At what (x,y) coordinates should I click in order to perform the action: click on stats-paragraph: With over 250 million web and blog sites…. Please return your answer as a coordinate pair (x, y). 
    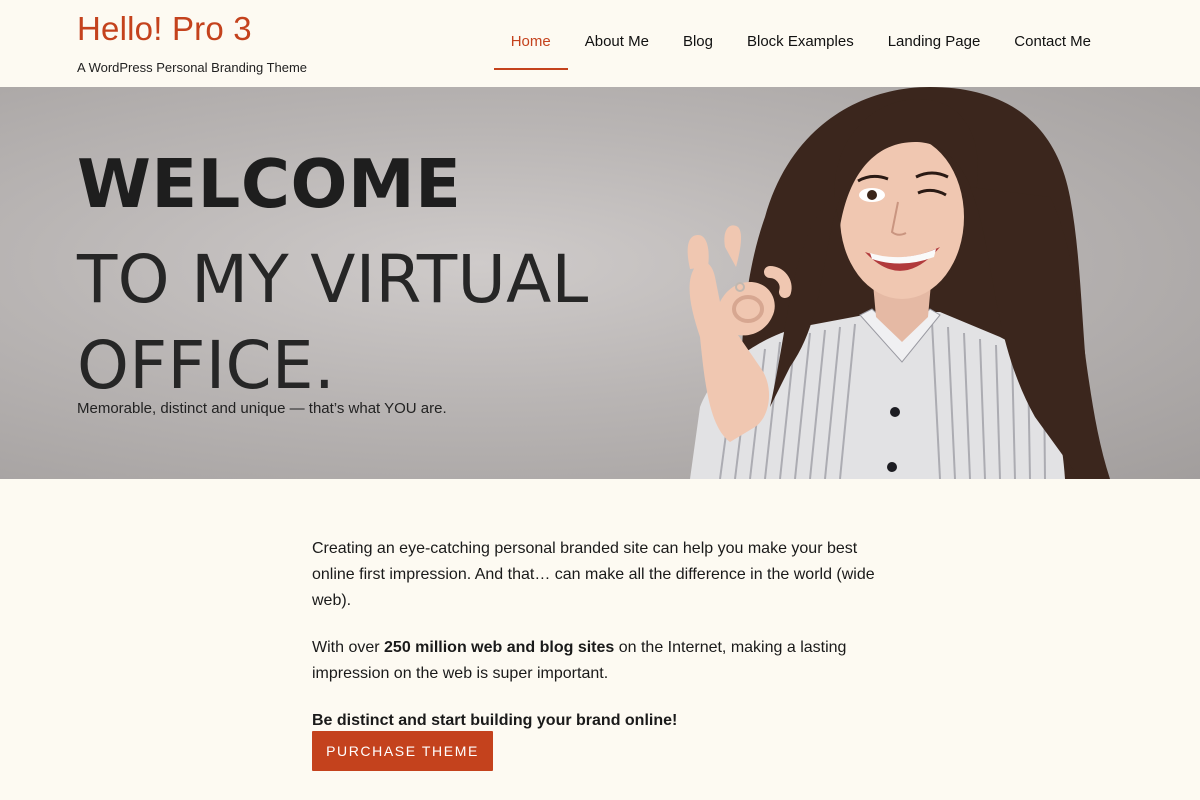
    Looking at the image, I should click on (602, 661).